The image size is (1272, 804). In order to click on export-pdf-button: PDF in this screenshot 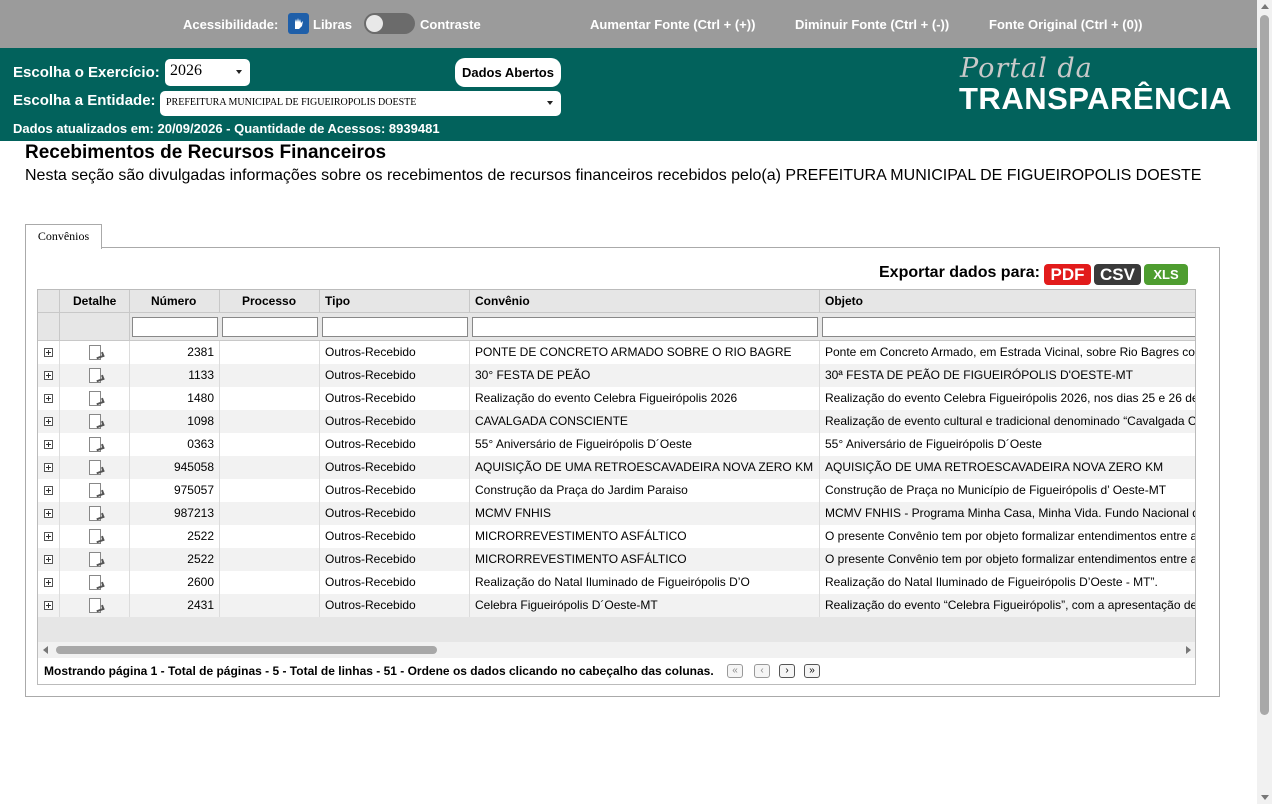, I will do `click(1067, 274)`.